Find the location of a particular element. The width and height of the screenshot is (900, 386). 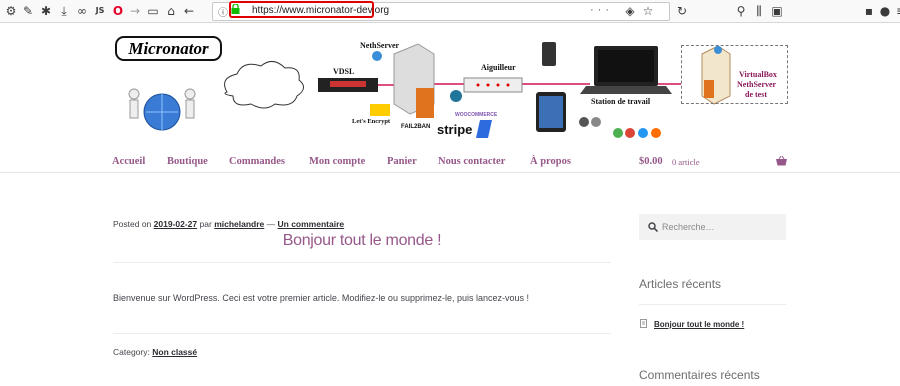

basket-icon is located at coordinates (781, 161).